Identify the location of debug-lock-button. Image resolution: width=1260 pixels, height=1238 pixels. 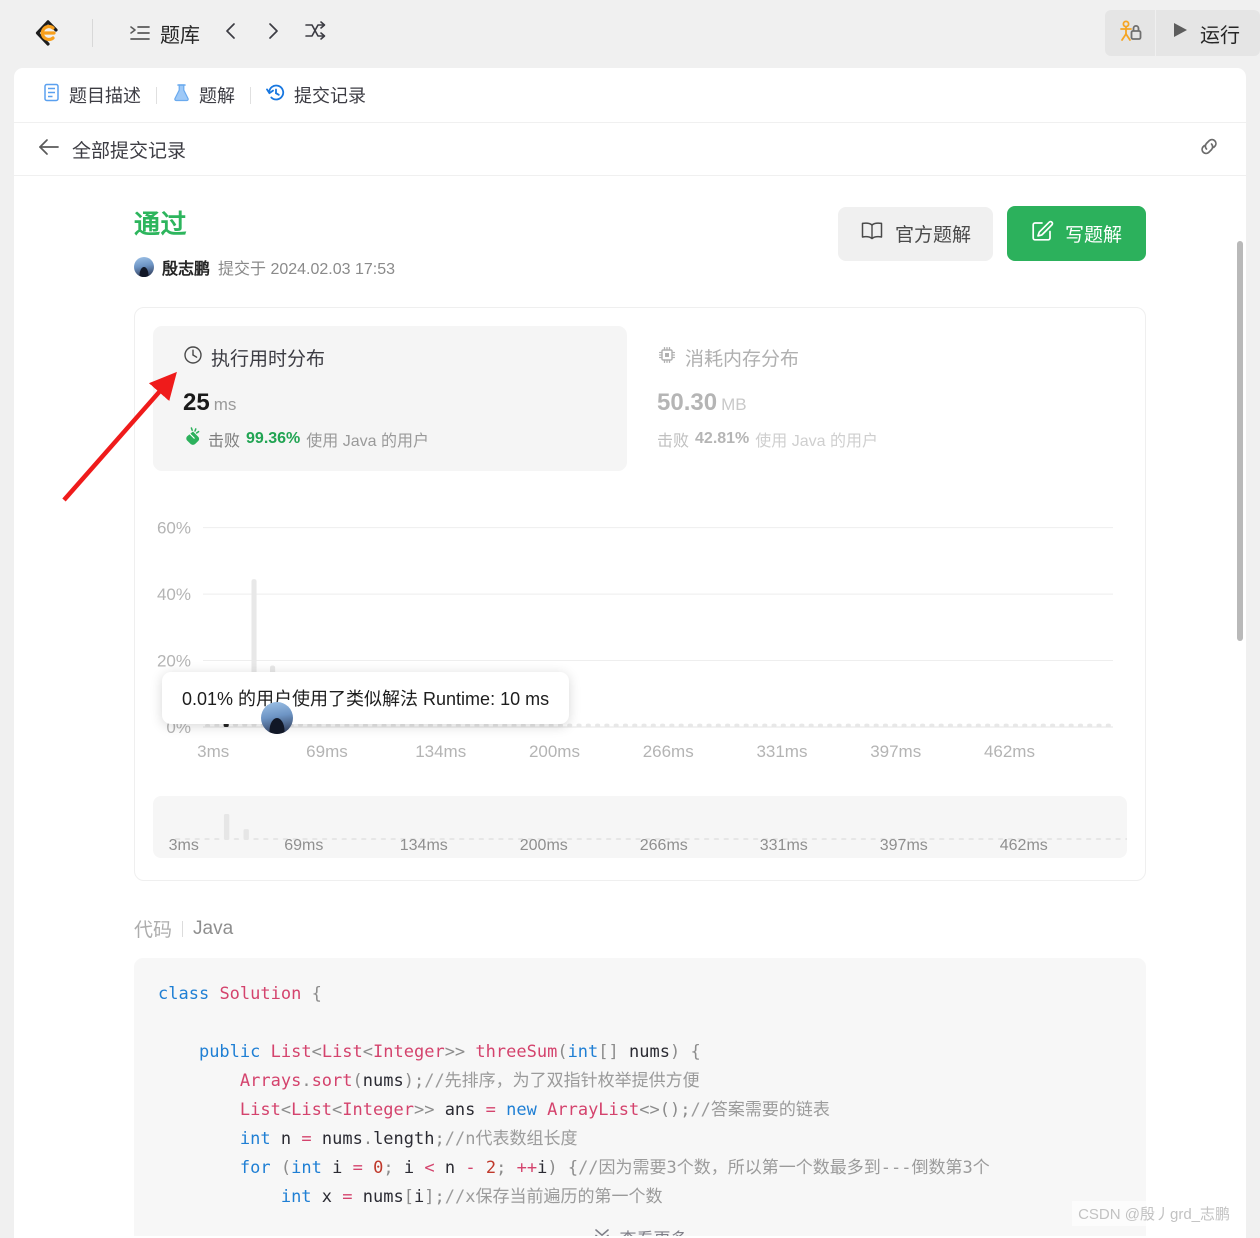
(1130, 33).